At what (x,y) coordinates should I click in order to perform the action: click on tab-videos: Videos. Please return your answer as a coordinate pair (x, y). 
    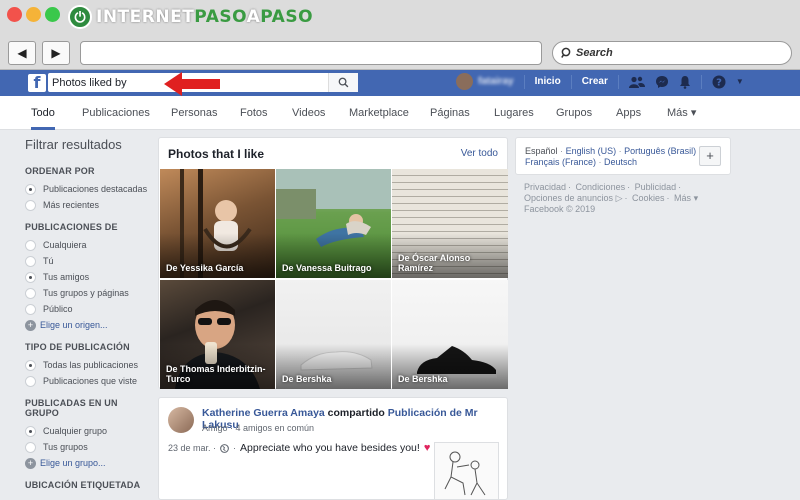
    Looking at the image, I should click on (308, 113).